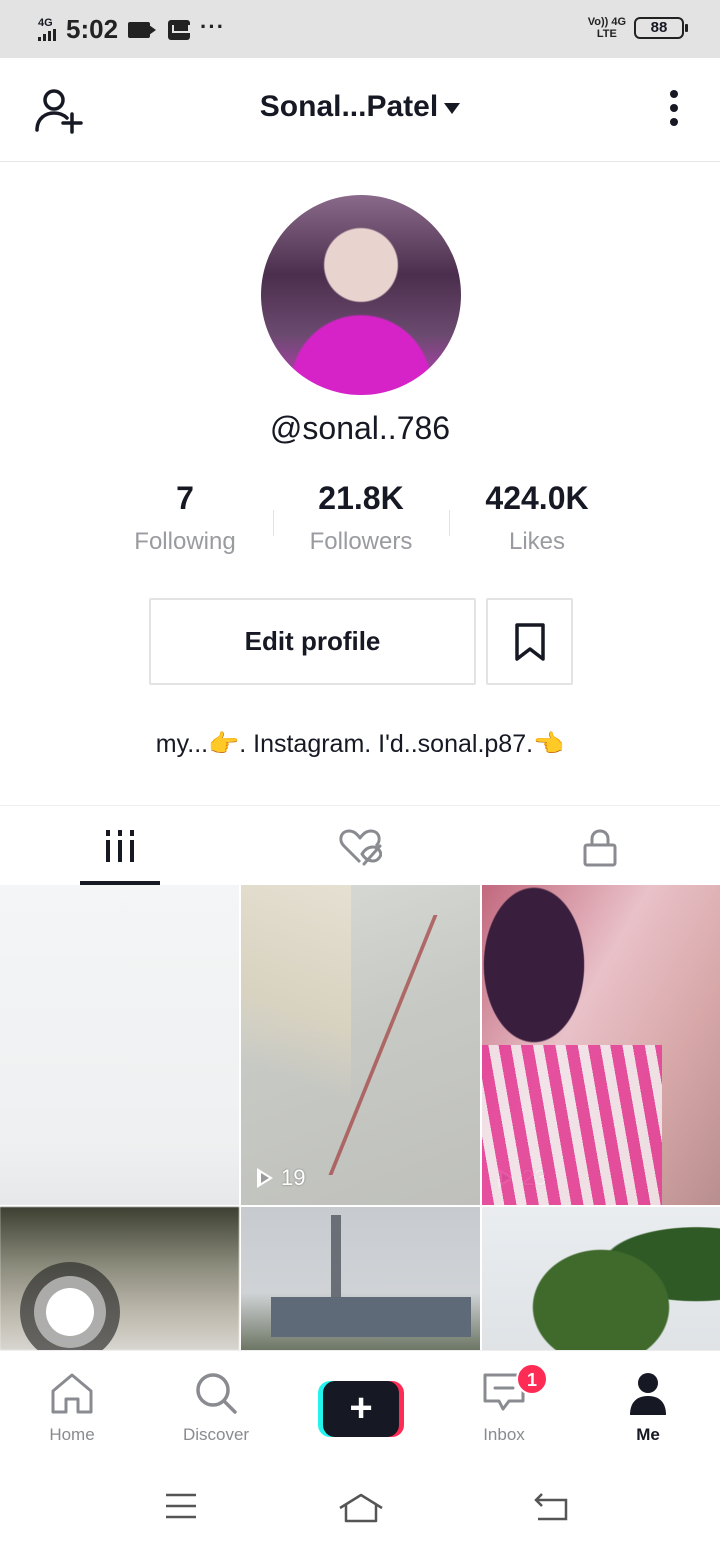 This screenshot has height=1552, width=720. What do you see at coordinates (537, 541) in the screenshot?
I see `stat-label: Likes` at bounding box center [537, 541].